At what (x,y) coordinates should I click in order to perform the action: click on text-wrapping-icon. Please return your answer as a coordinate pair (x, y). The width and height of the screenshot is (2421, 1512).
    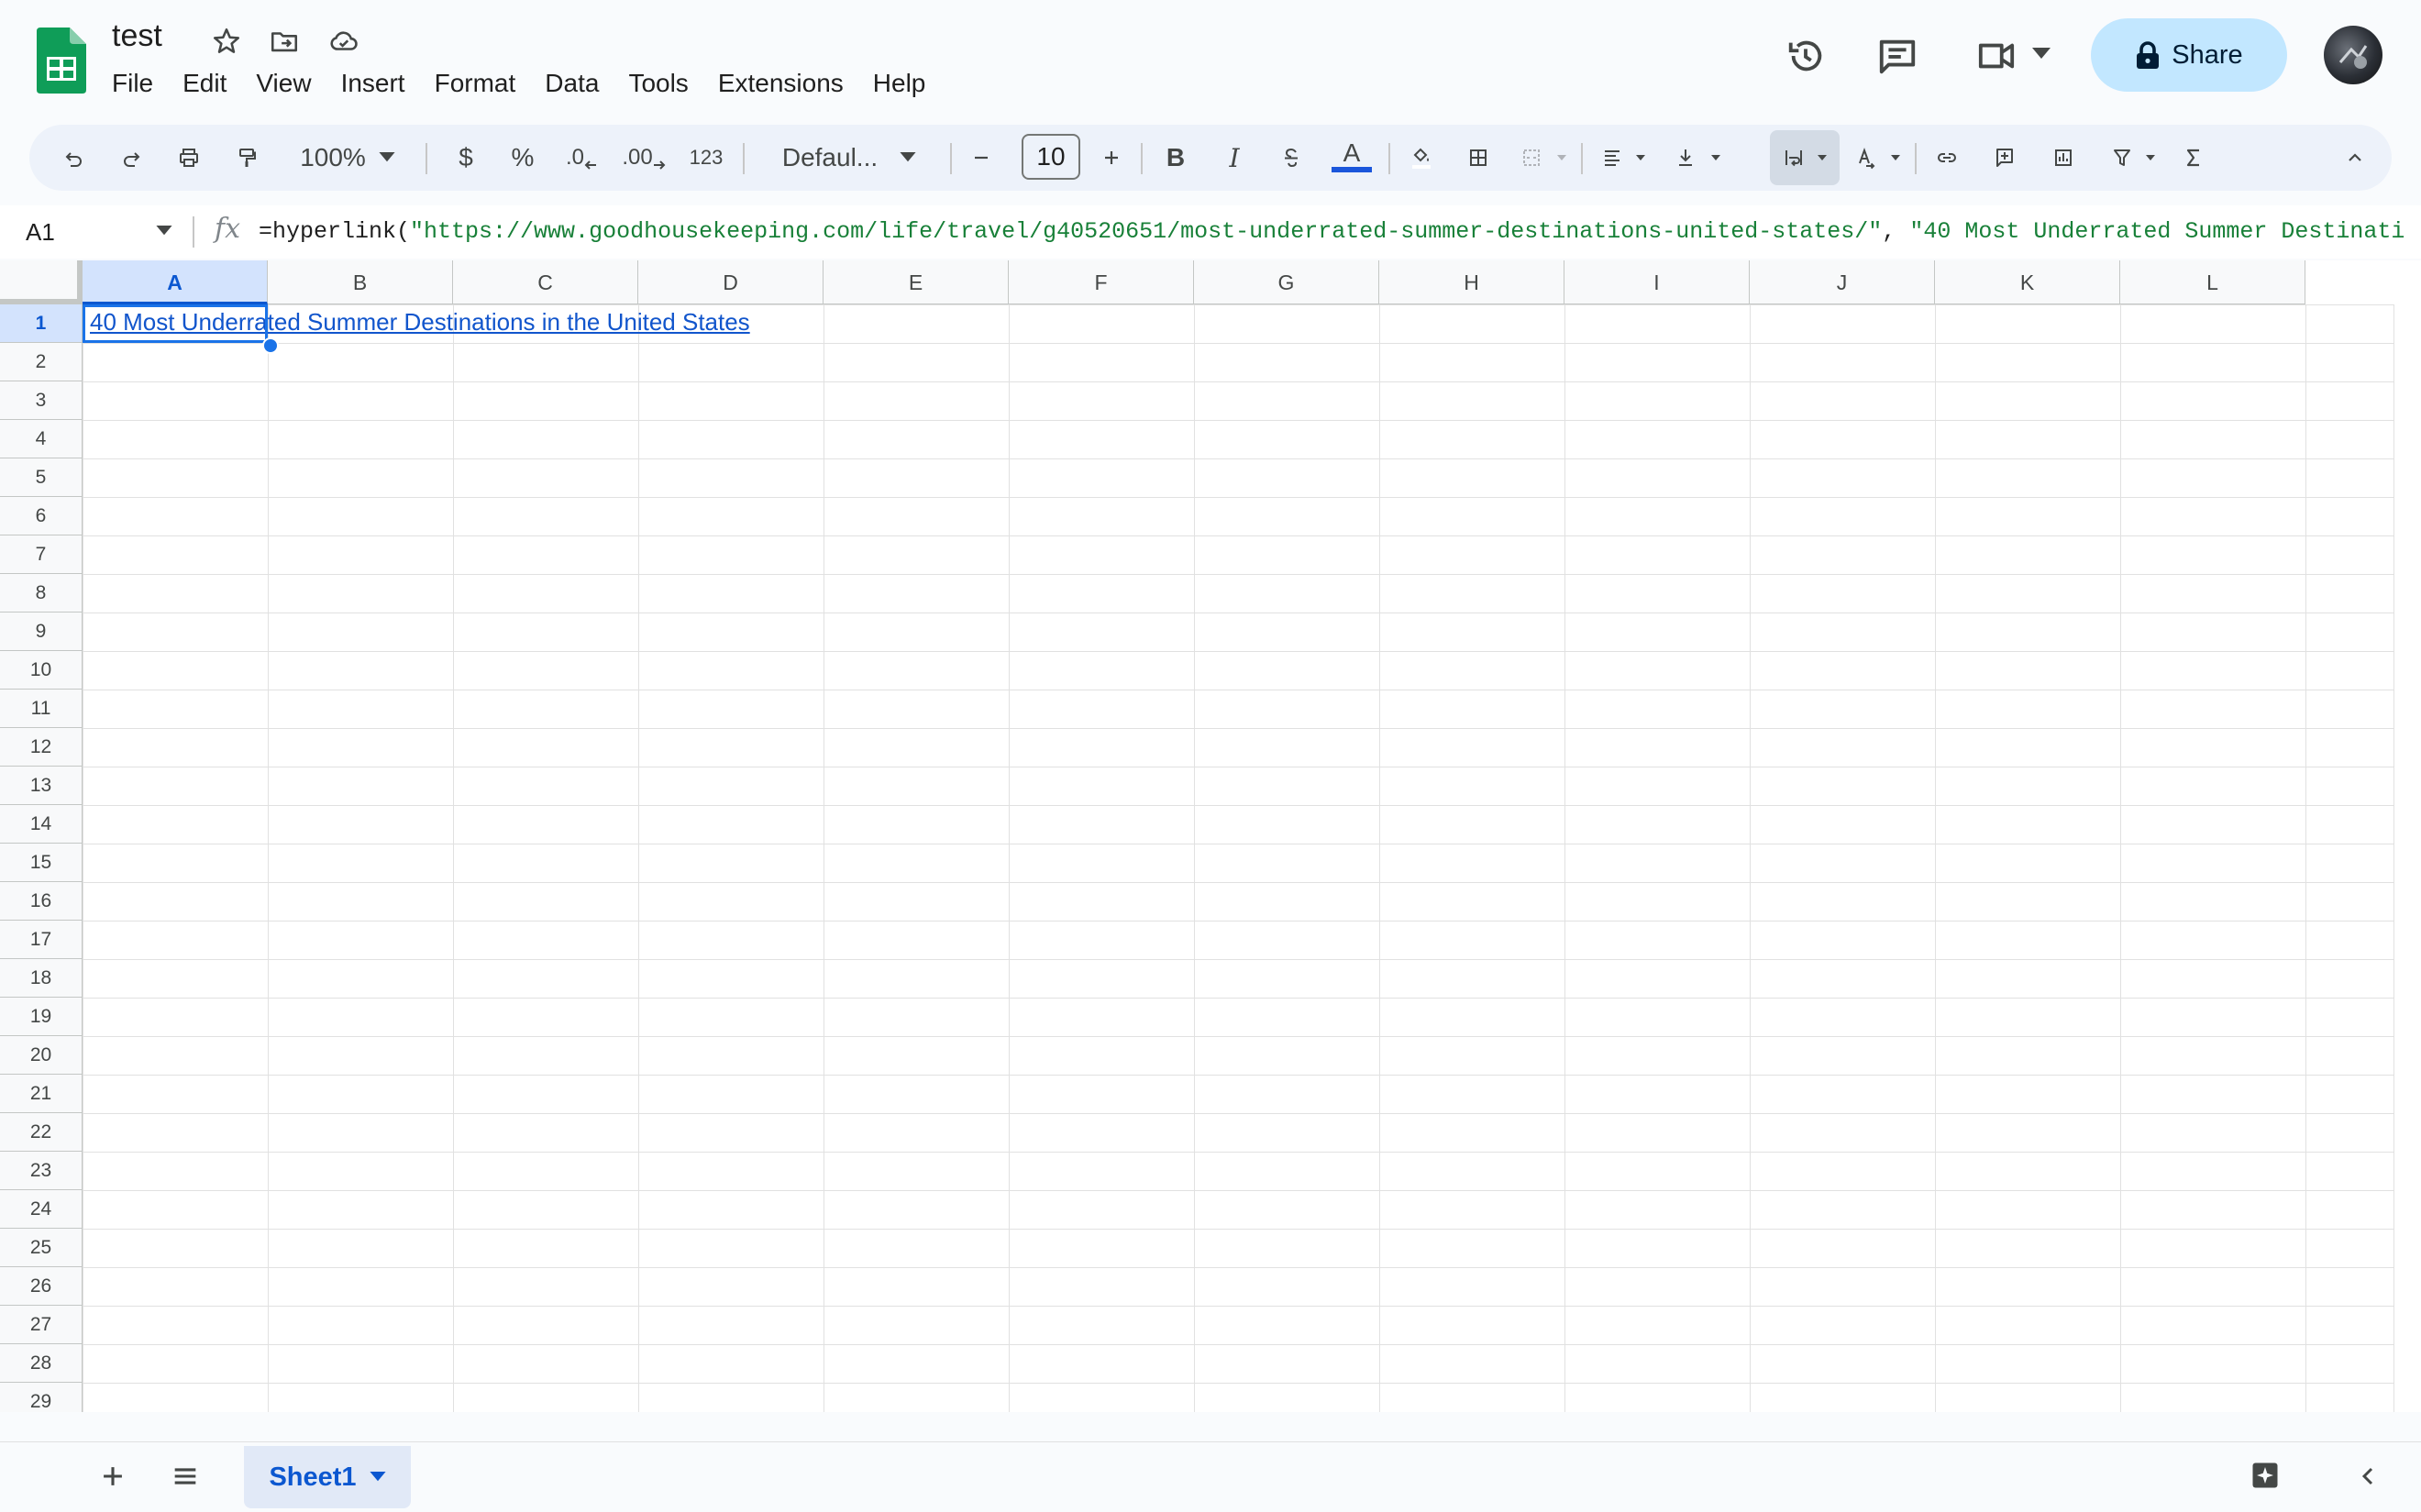
    Looking at the image, I should click on (1793, 158).